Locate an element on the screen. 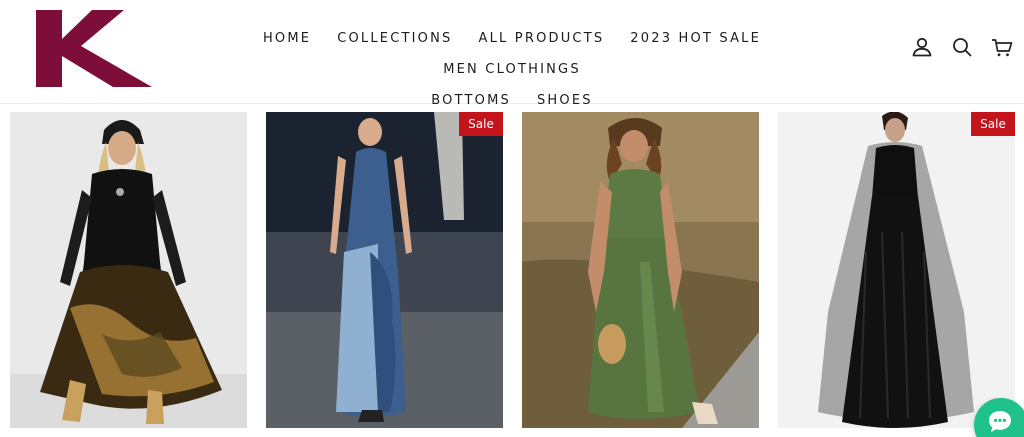 The height and width of the screenshot is (437, 1024). nav-shoes: SHOES is located at coordinates (565, 100).